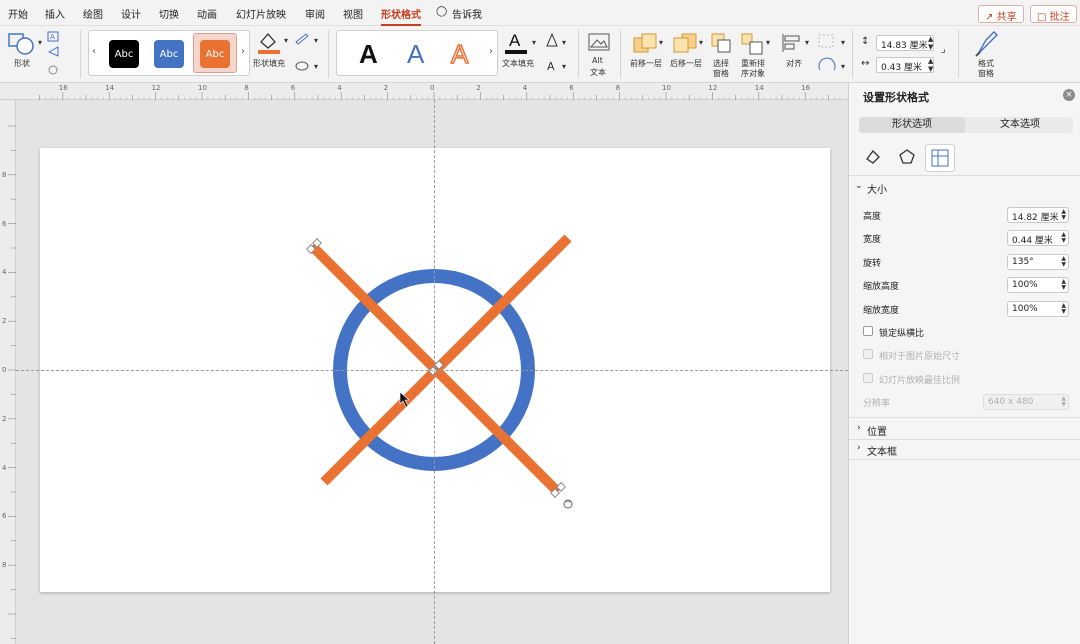 The image size is (1080, 644). What do you see at coordinates (518, 63) in the screenshot?
I see `text-fill-label: 文本填充` at bounding box center [518, 63].